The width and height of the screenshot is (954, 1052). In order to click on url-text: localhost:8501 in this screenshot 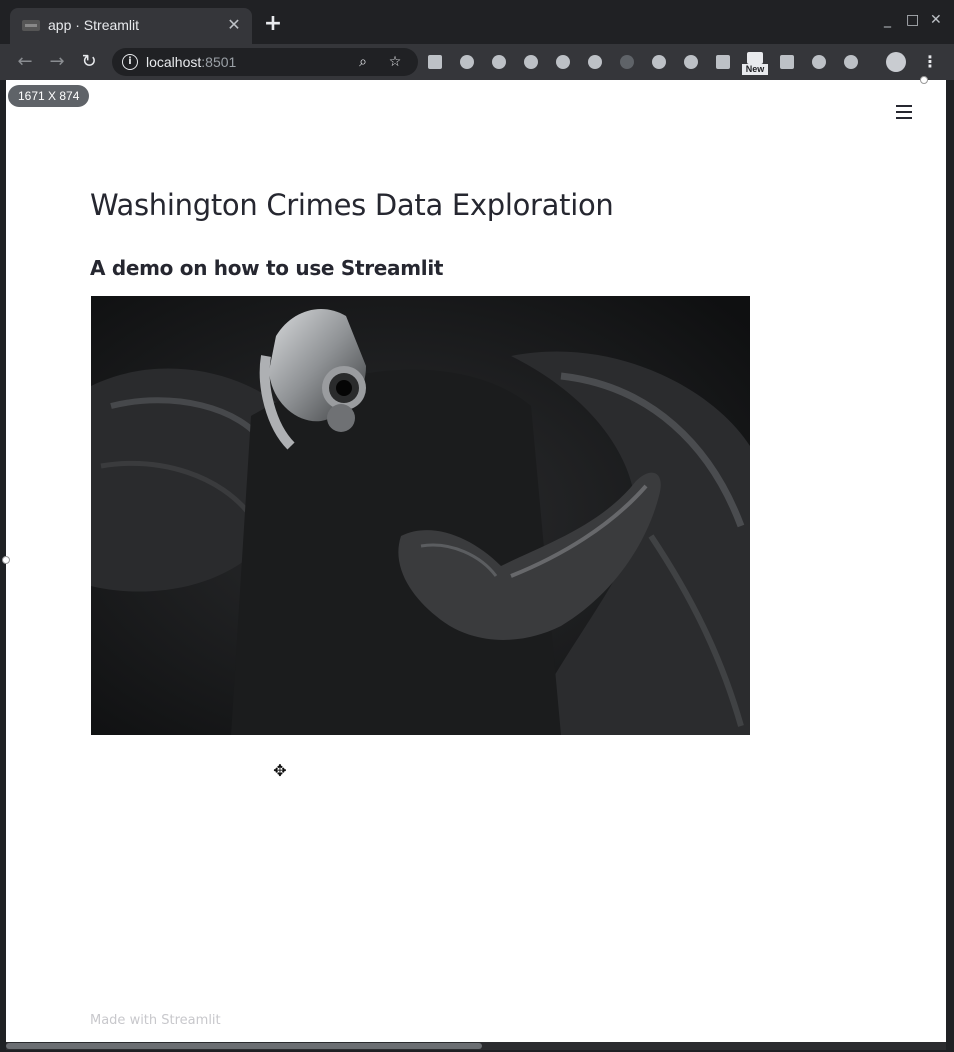, I will do `click(191, 62)`.